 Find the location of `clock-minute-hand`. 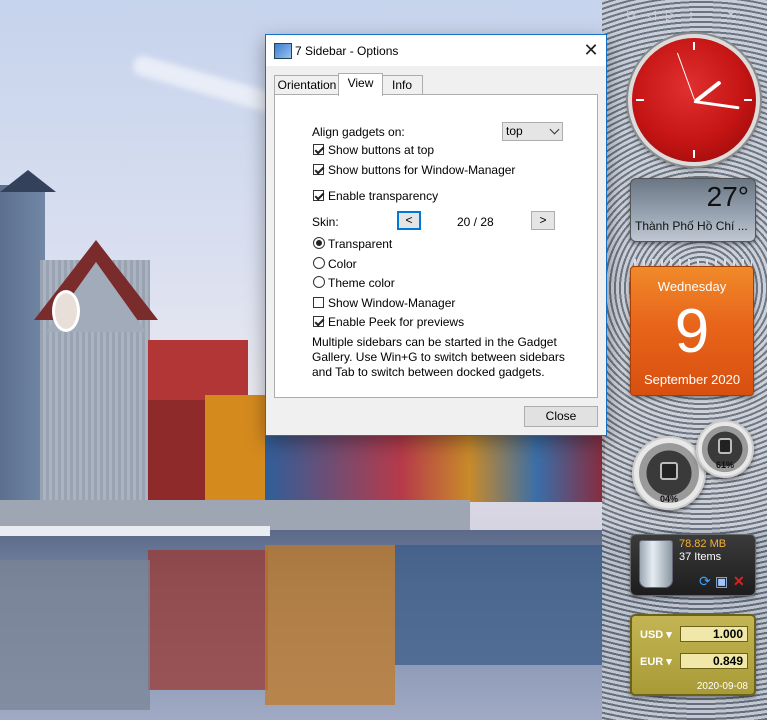

clock-minute-hand is located at coordinates (716, 105).